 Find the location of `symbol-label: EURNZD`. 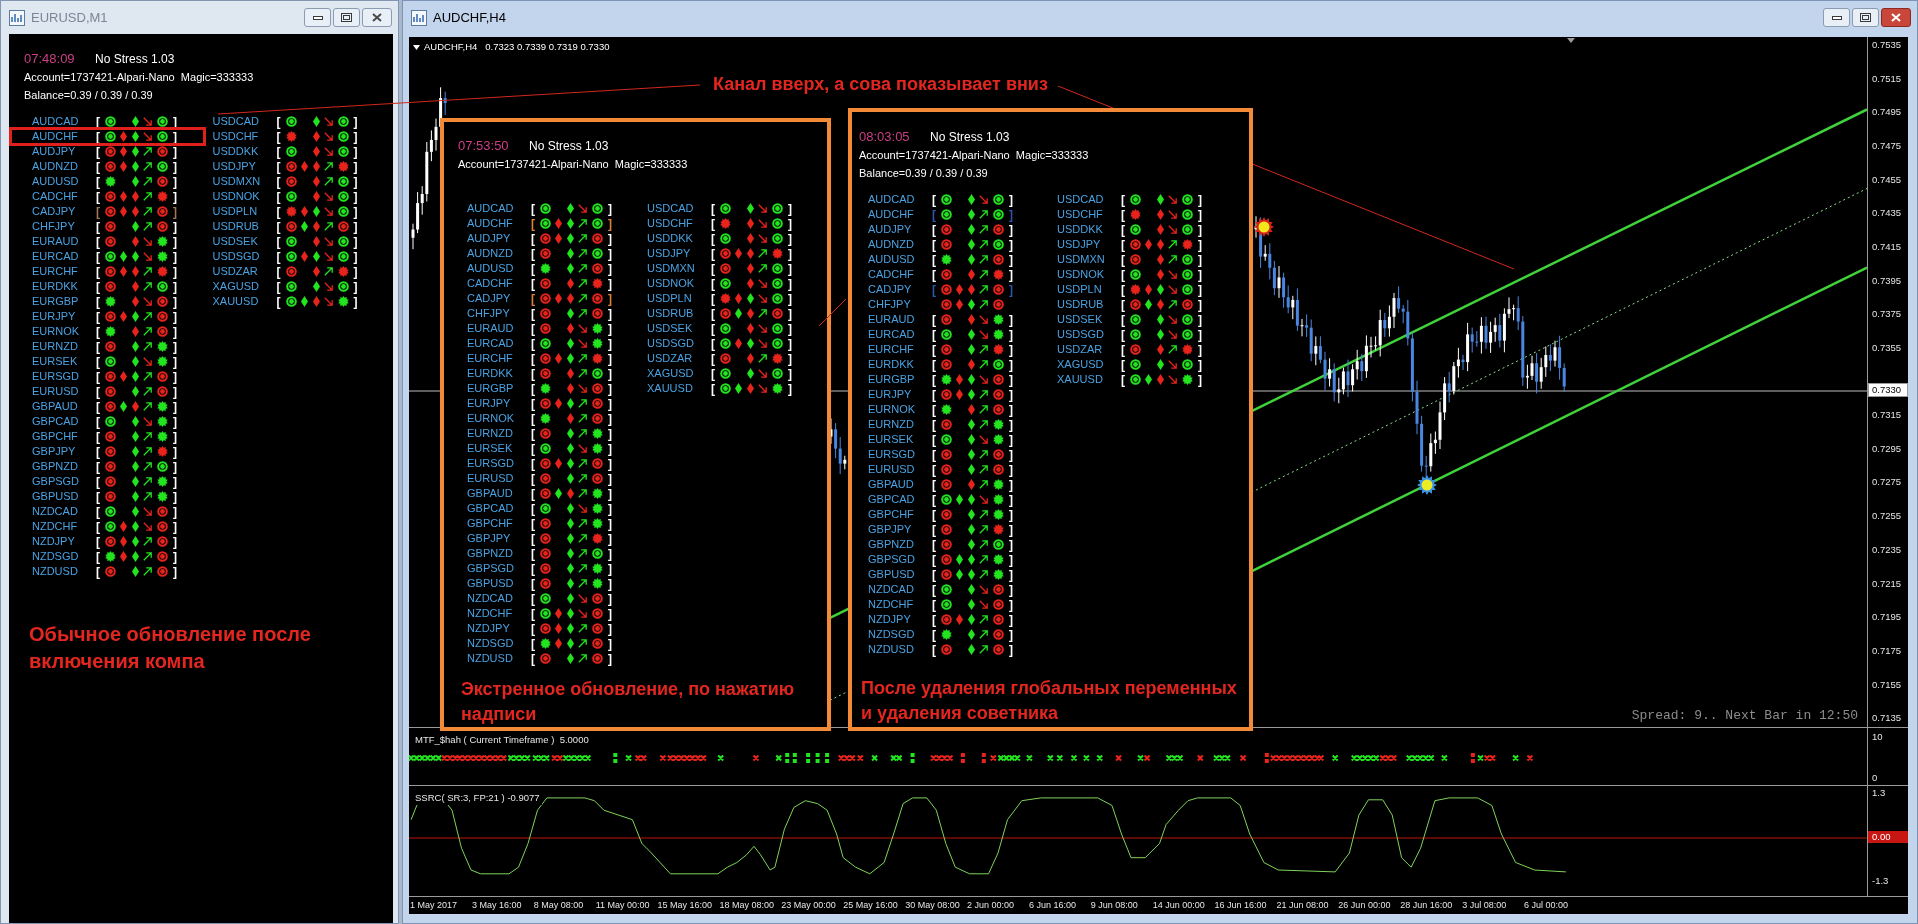

symbol-label: EURNZD is located at coordinates (891, 424).